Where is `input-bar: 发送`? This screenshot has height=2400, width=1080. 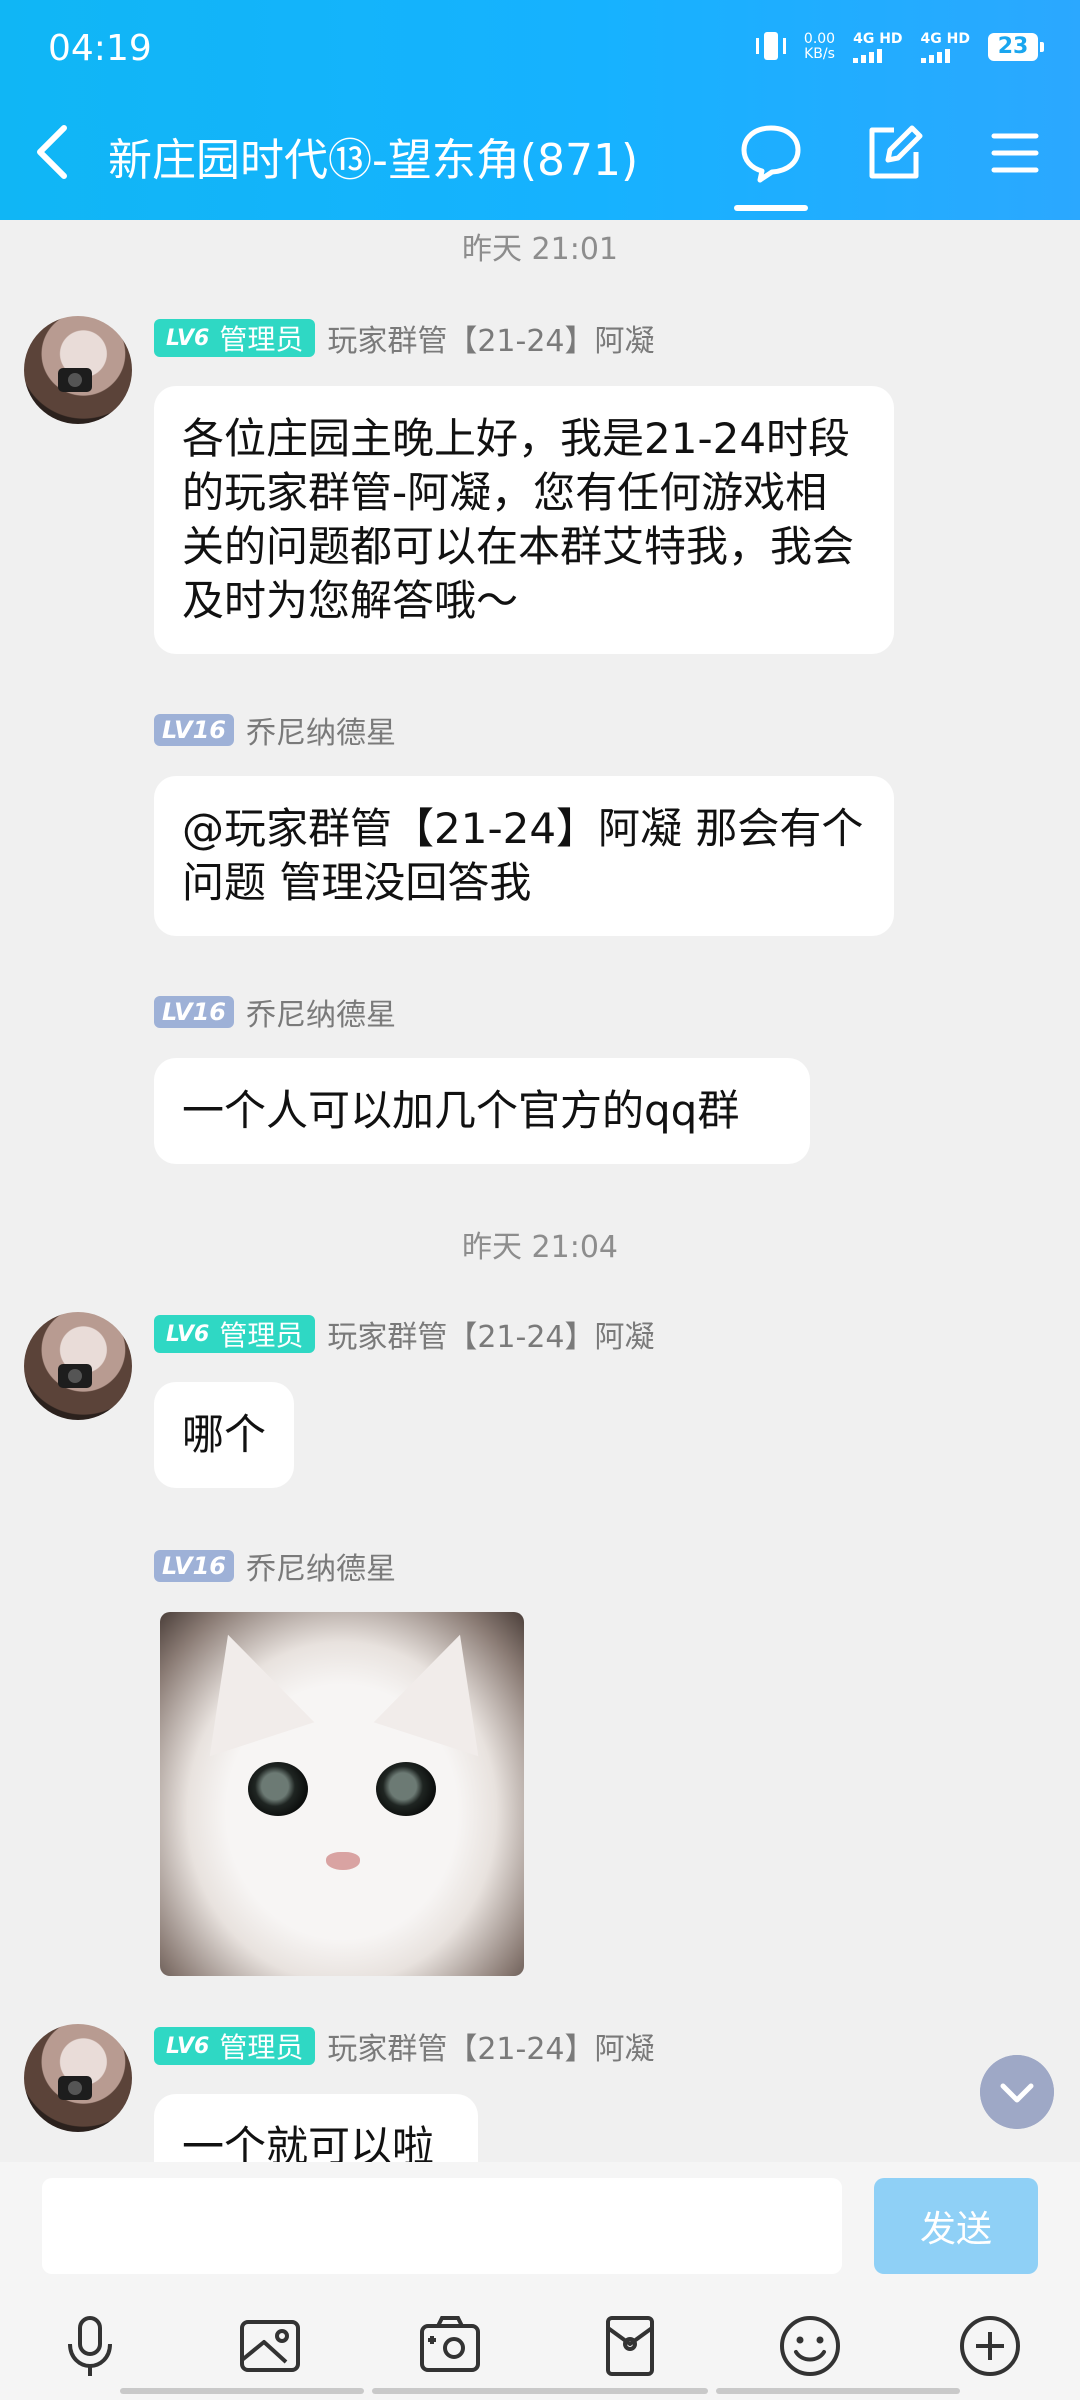
input-bar: 发送 is located at coordinates (540, 2281).